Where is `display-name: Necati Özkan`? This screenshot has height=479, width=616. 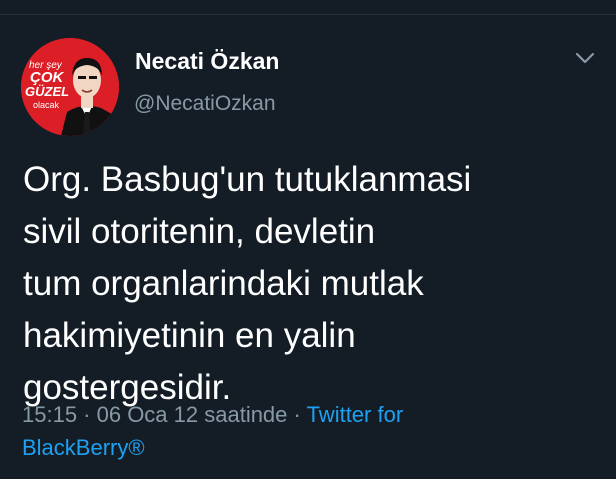 display-name: Necati Özkan is located at coordinates (207, 61).